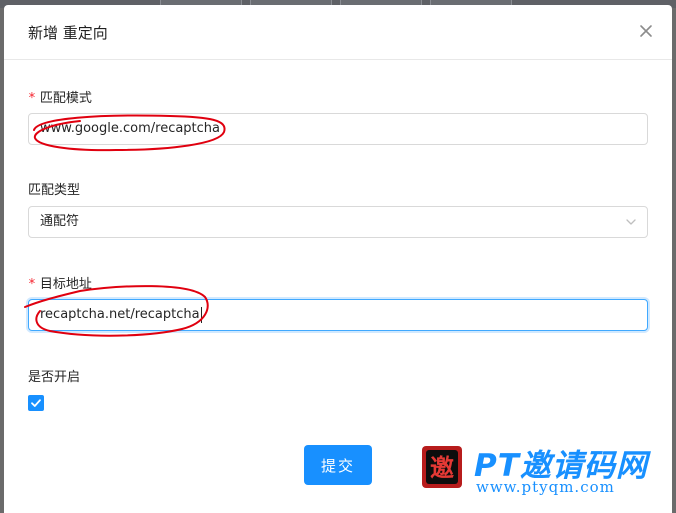  What do you see at coordinates (130, 128) in the screenshot?
I see `match-pattern-value: www.google.com/recaptcha` at bounding box center [130, 128].